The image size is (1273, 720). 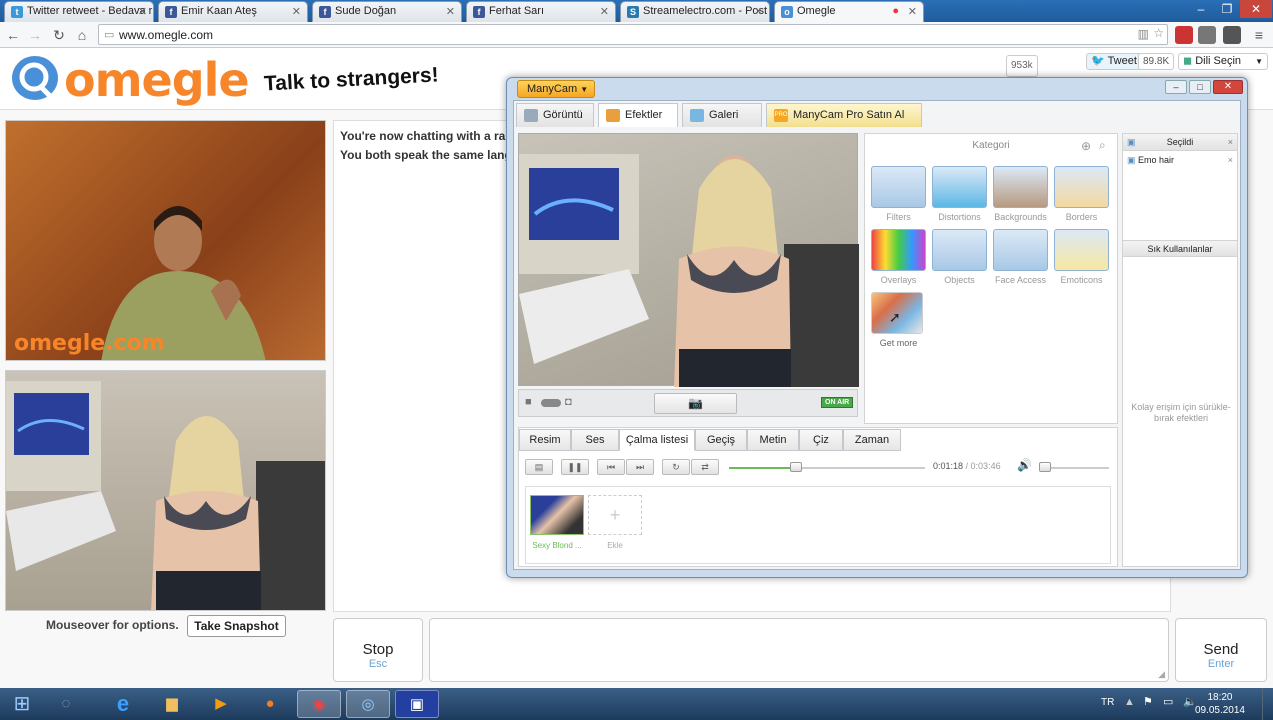 What do you see at coordinates (1148, 701) in the screenshot?
I see `flag-icon: ⚑` at bounding box center [1148, 701].